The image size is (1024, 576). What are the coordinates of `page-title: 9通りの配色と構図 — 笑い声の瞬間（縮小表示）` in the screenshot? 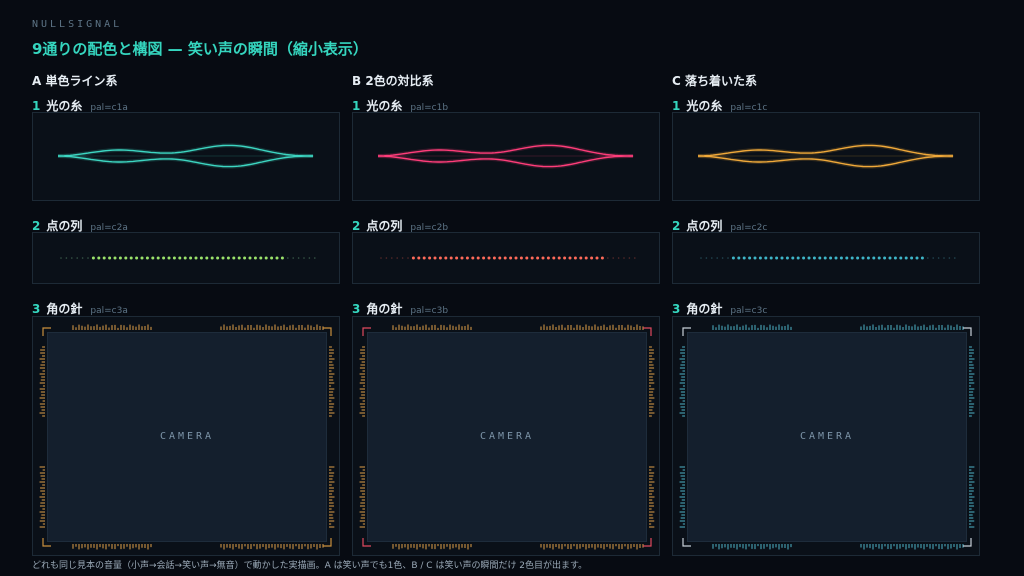 It's located at (200, 49).